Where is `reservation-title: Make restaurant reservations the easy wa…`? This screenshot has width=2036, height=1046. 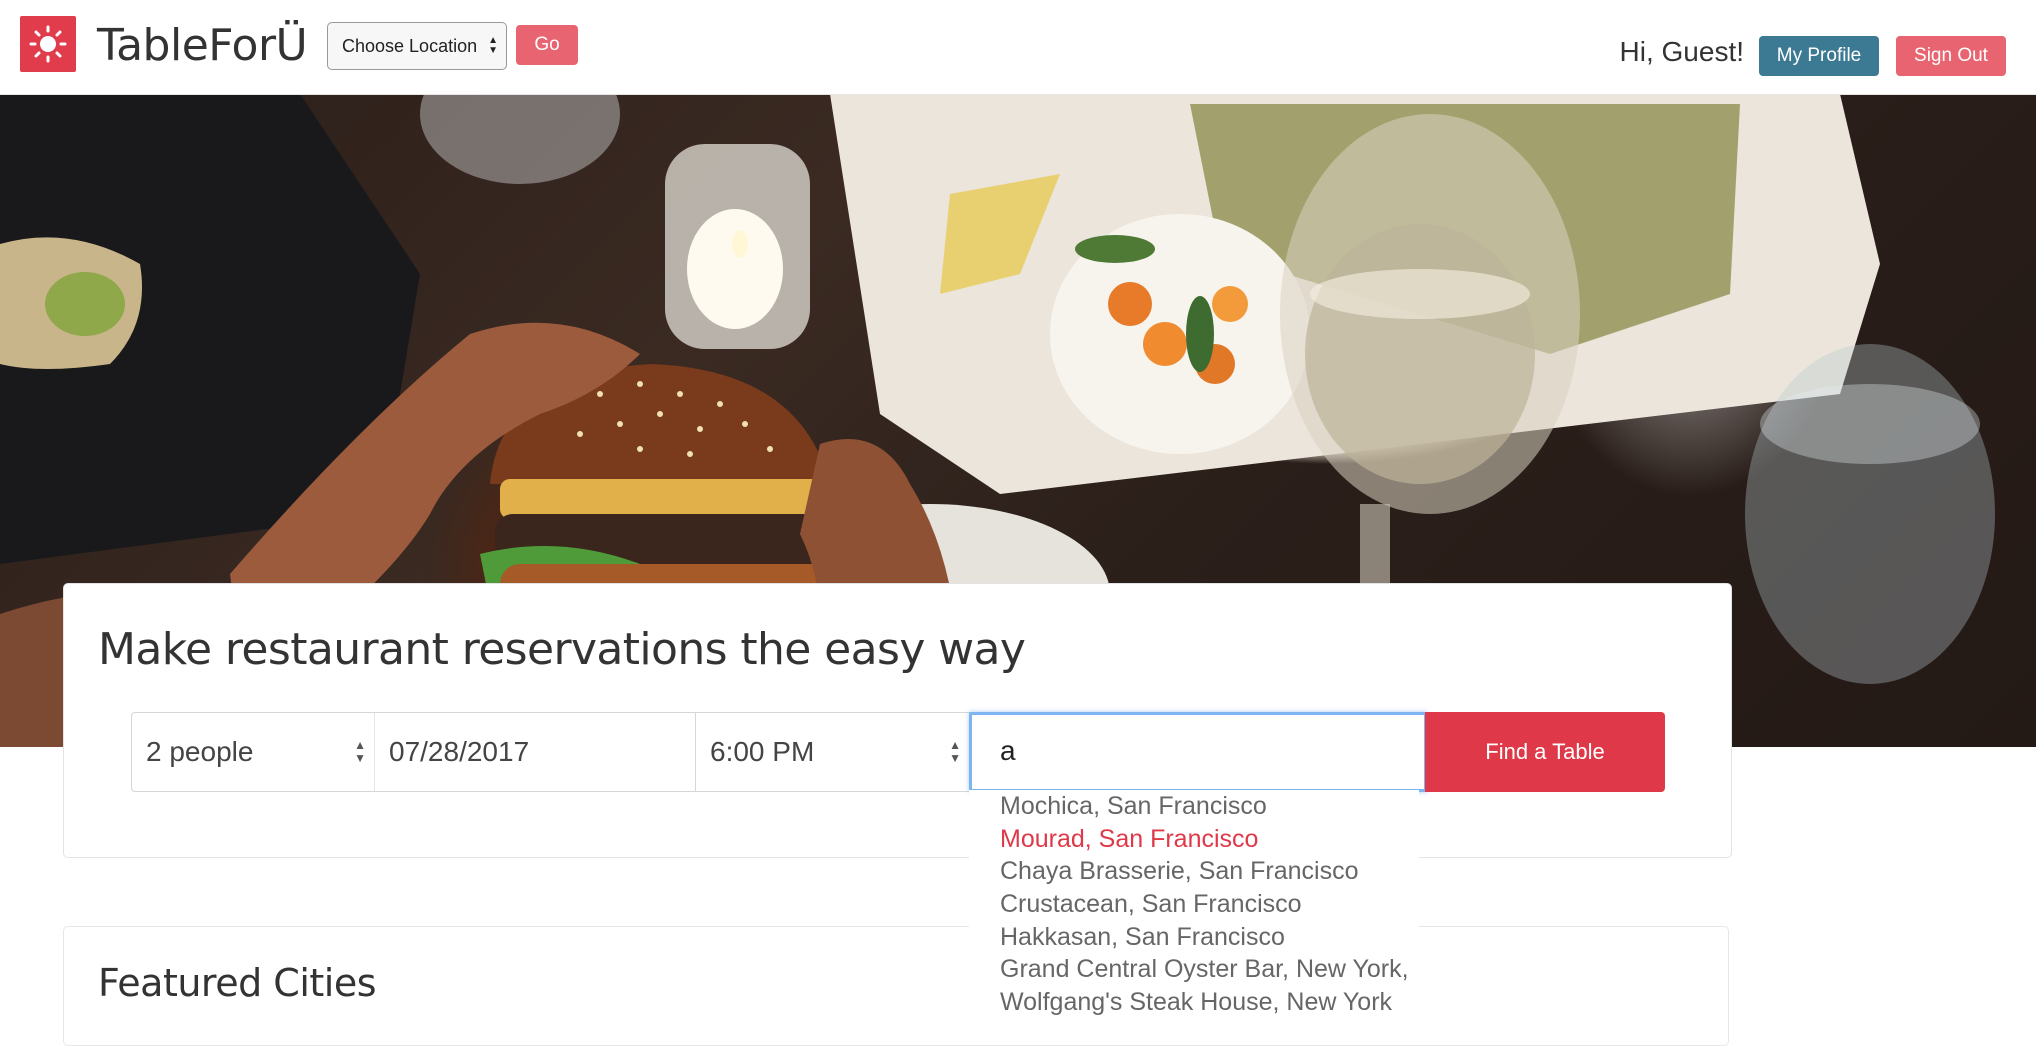 reservation-title: Make restaurant reservations the easy wa… is located at coordinates (562, 649).